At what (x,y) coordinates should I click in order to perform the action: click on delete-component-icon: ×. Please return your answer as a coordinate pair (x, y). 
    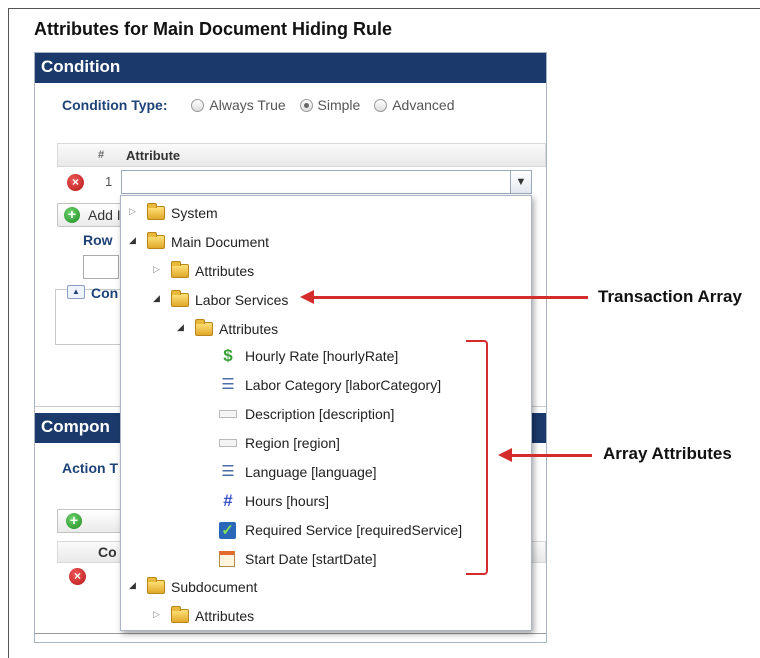
    Looking at the image, I should click on (77, 576).